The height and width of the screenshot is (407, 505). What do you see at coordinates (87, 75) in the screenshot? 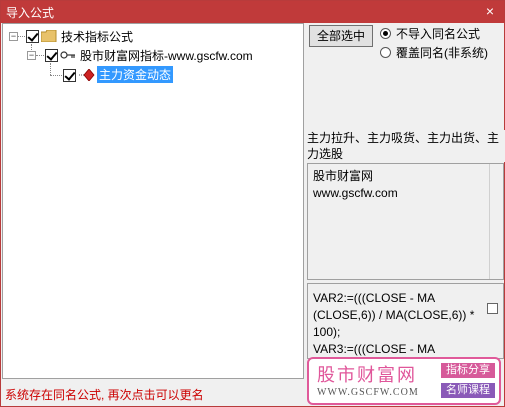
I see `formula-icon` at bounding box center [87, 75].